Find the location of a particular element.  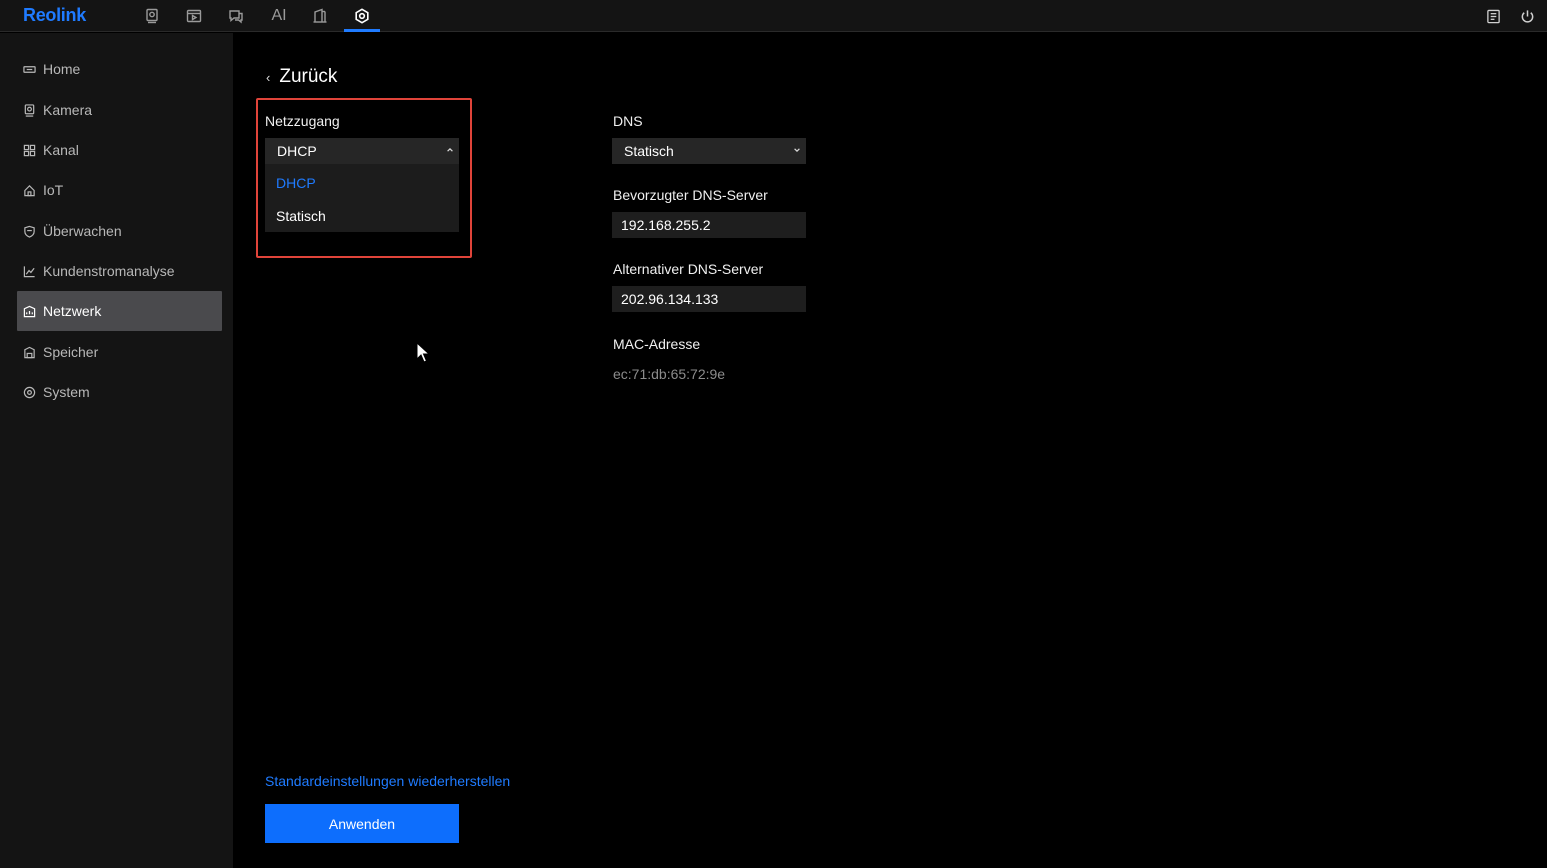

power-button is located at coordinates (1527, 16).